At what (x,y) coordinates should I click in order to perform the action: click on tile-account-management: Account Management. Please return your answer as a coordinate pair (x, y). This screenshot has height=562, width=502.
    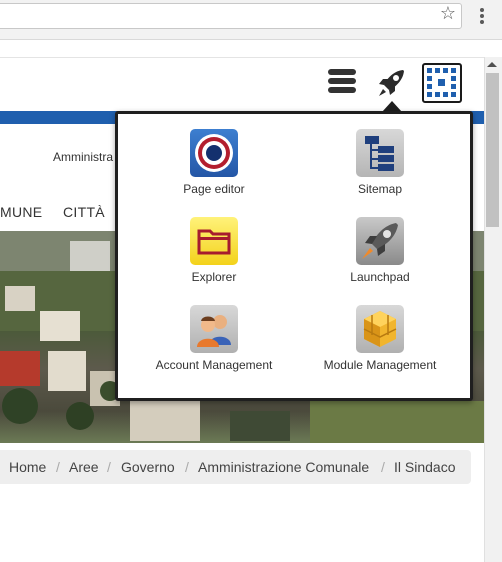
    Looking at the image, I should click on (214, 345).